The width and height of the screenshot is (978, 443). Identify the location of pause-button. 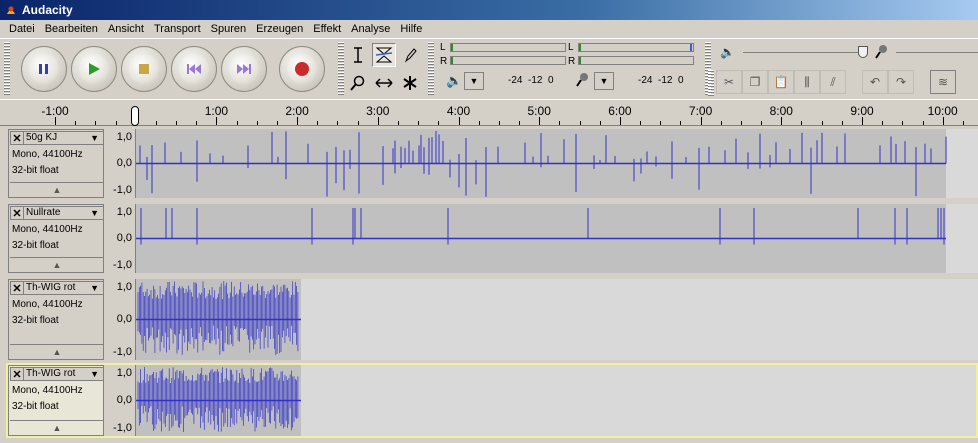
(44, 69).